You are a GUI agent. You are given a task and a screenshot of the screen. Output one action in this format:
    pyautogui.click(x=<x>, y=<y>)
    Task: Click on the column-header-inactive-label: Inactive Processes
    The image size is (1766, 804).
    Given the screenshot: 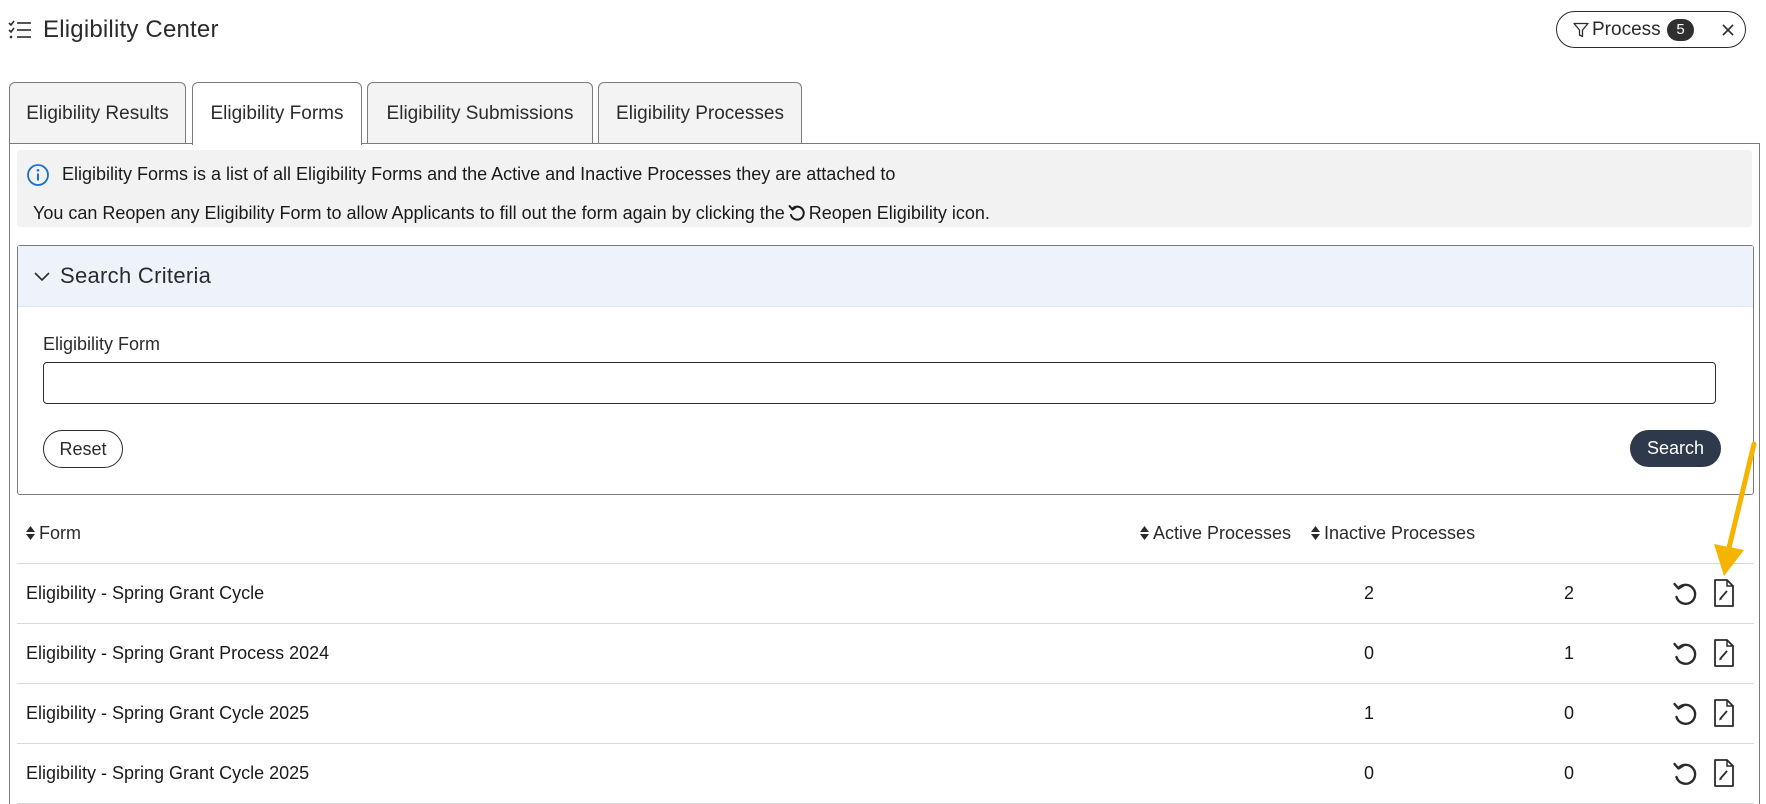 What is the action you would take?
    pyautogui.click(x=1400, y=533)
    